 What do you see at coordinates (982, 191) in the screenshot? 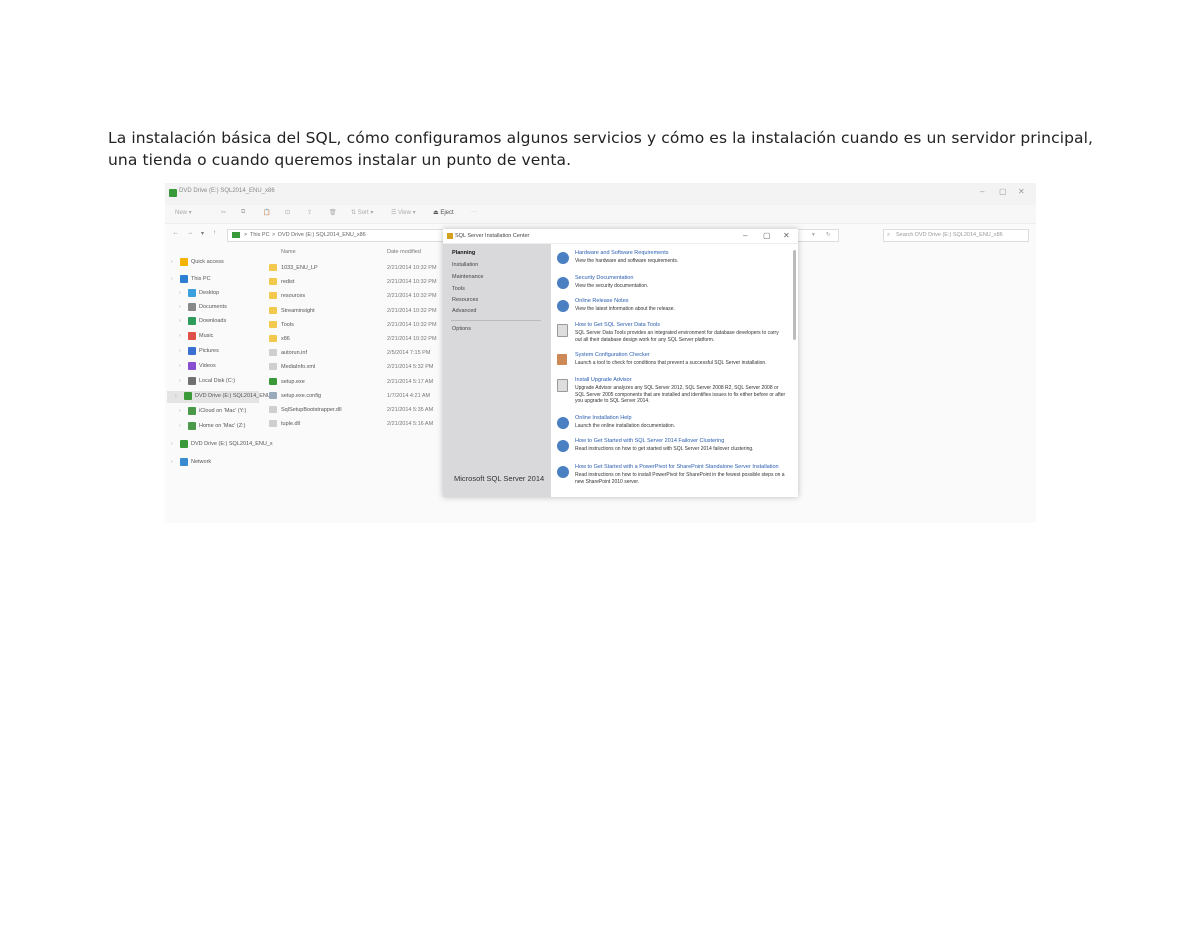
I see `minimize-button: –` at bounding box center [982, 191].